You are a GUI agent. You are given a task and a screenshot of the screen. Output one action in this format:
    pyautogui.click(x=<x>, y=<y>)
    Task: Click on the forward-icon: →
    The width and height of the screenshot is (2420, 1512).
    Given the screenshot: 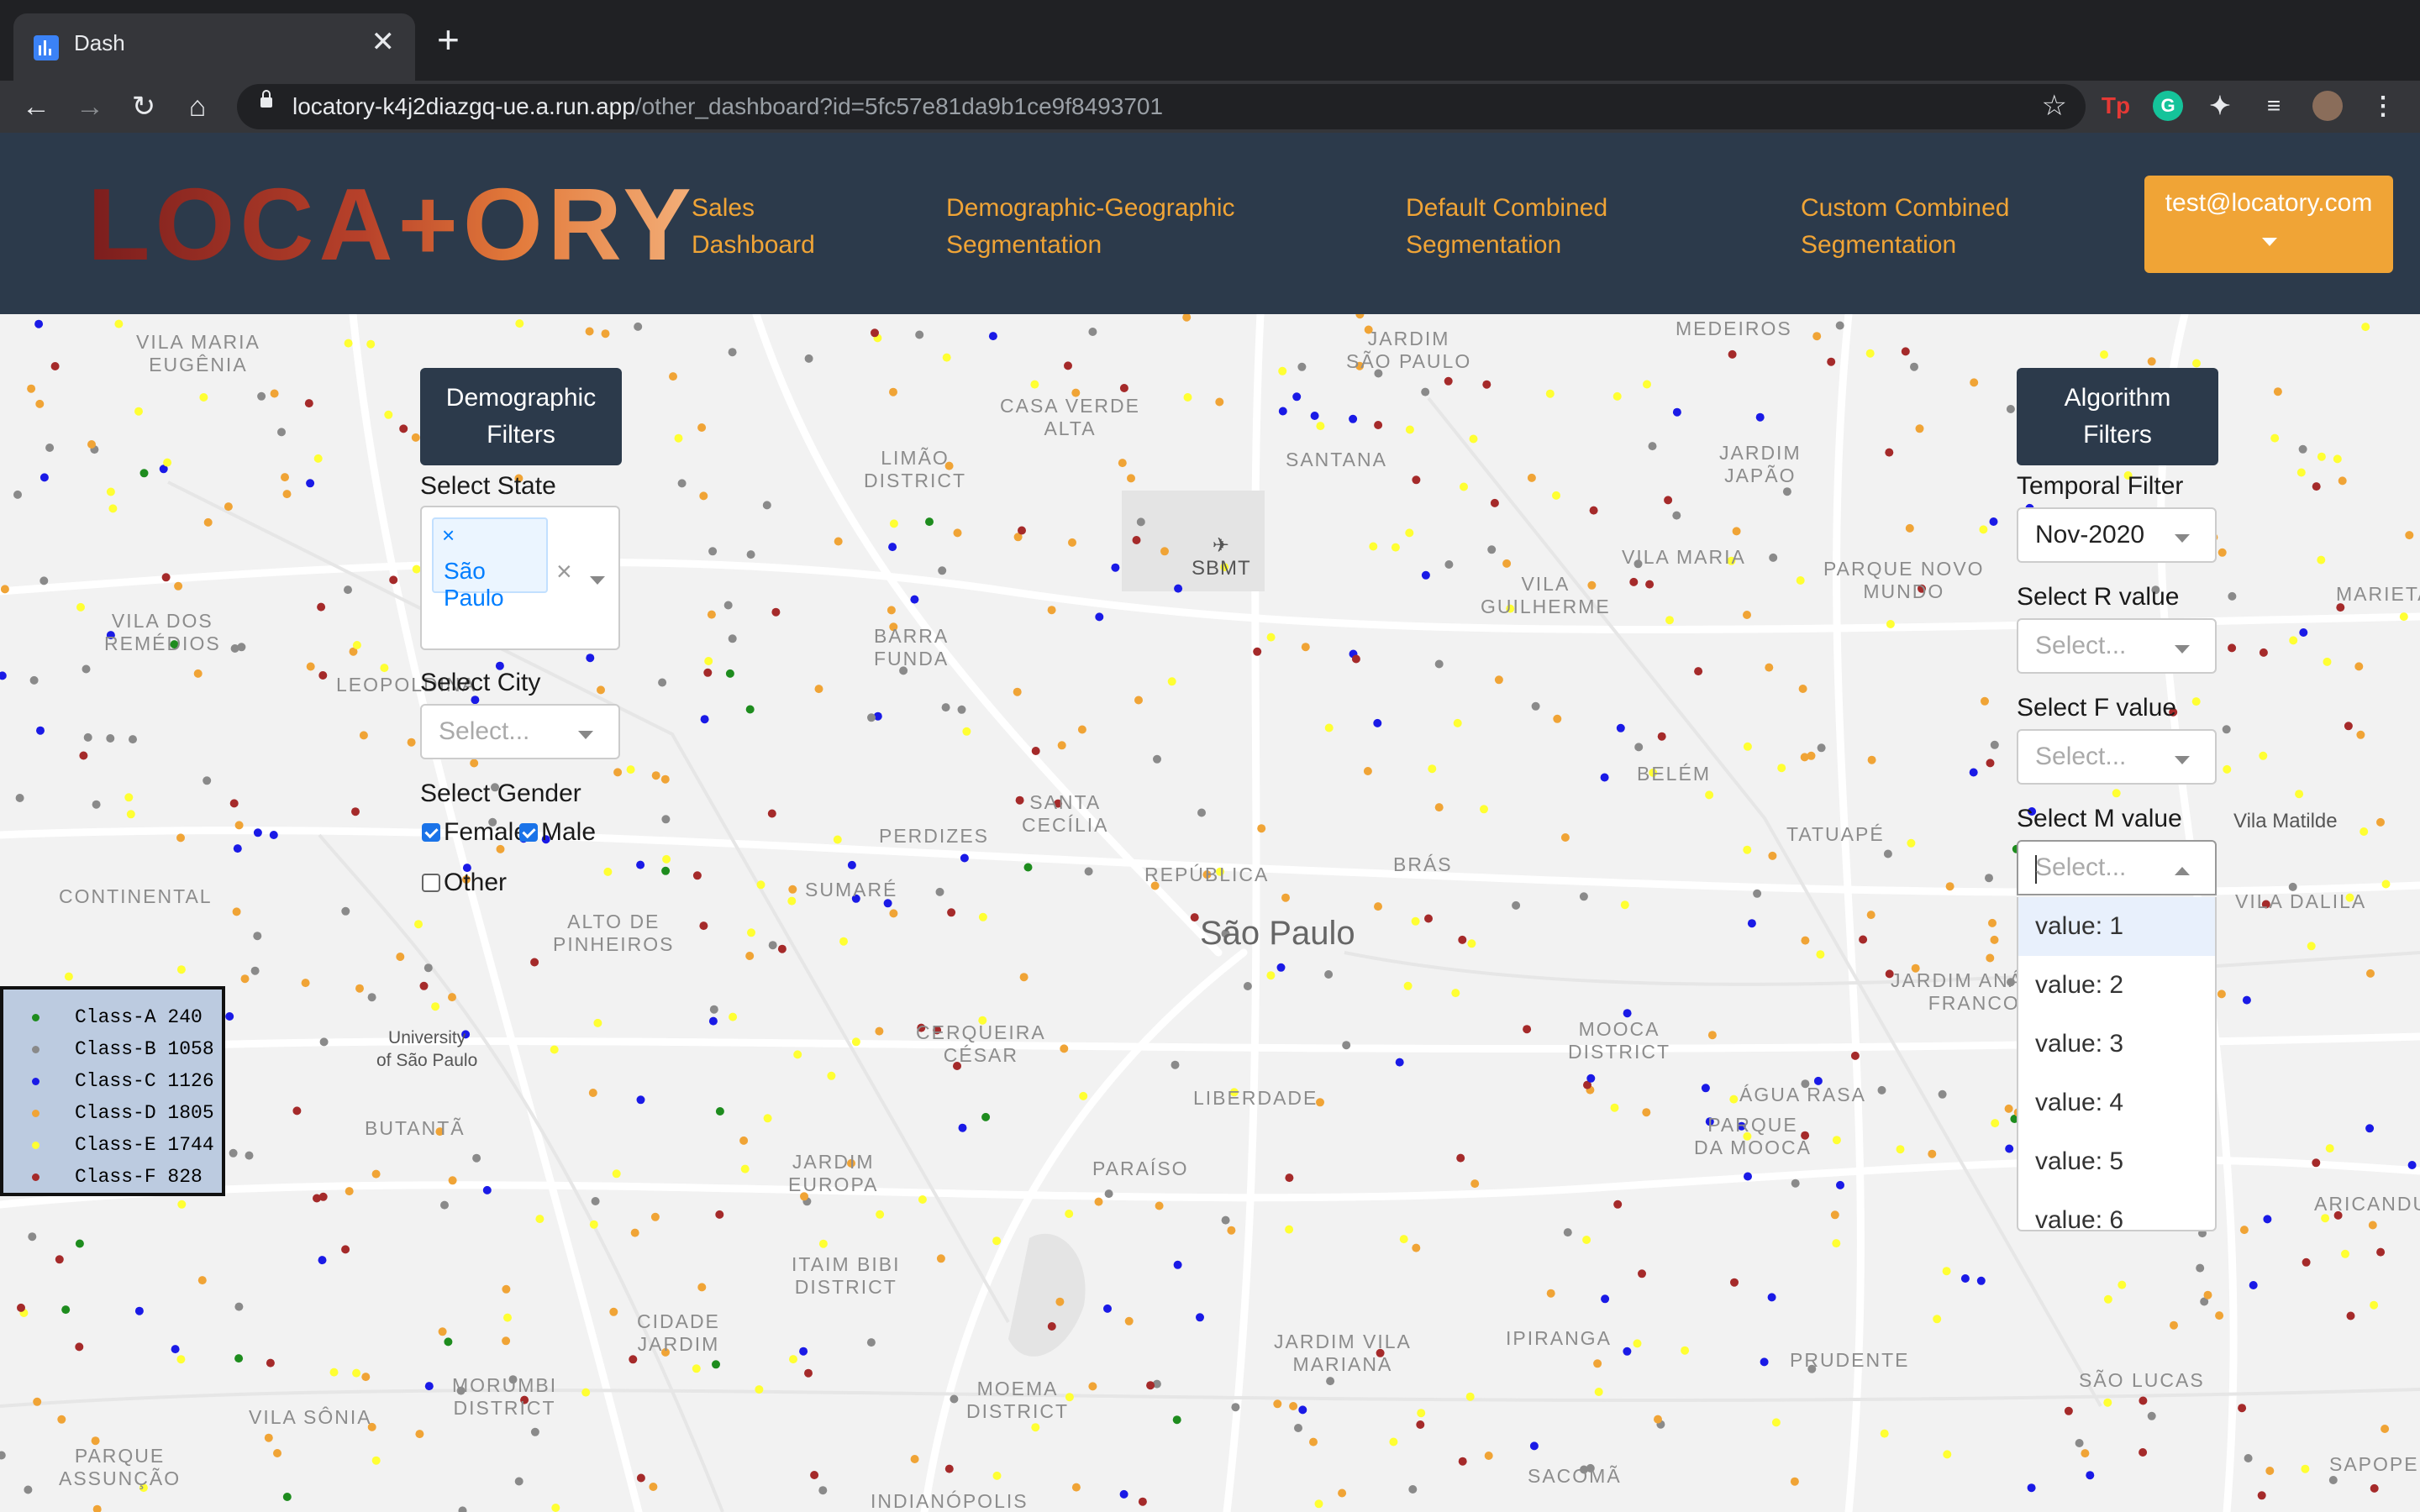 What is the action you would take?
    pyautogui.click(x=90, y=106)
    